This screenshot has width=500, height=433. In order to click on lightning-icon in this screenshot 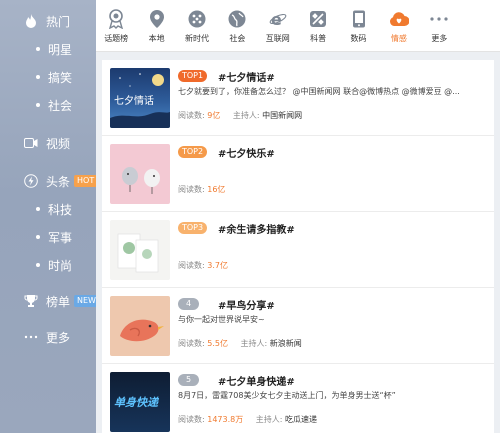, I will do `click(31, 181)`.